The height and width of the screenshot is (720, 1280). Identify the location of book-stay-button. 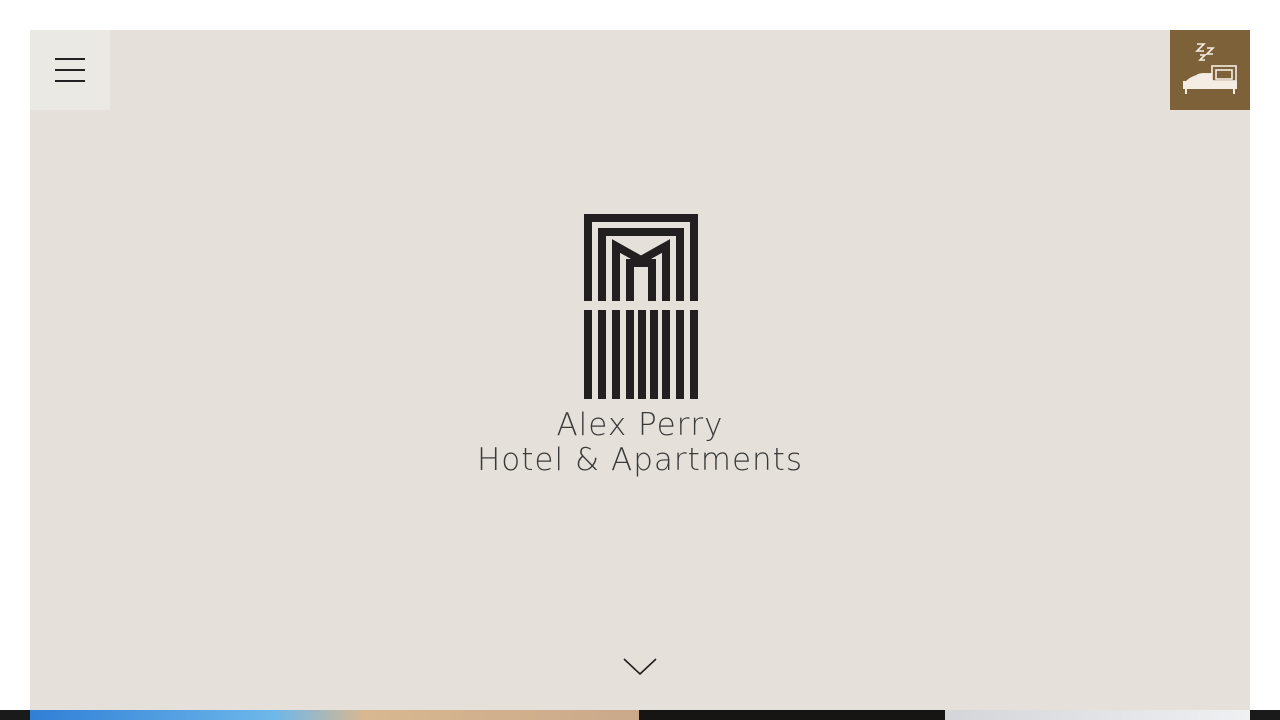
(1210, 70).